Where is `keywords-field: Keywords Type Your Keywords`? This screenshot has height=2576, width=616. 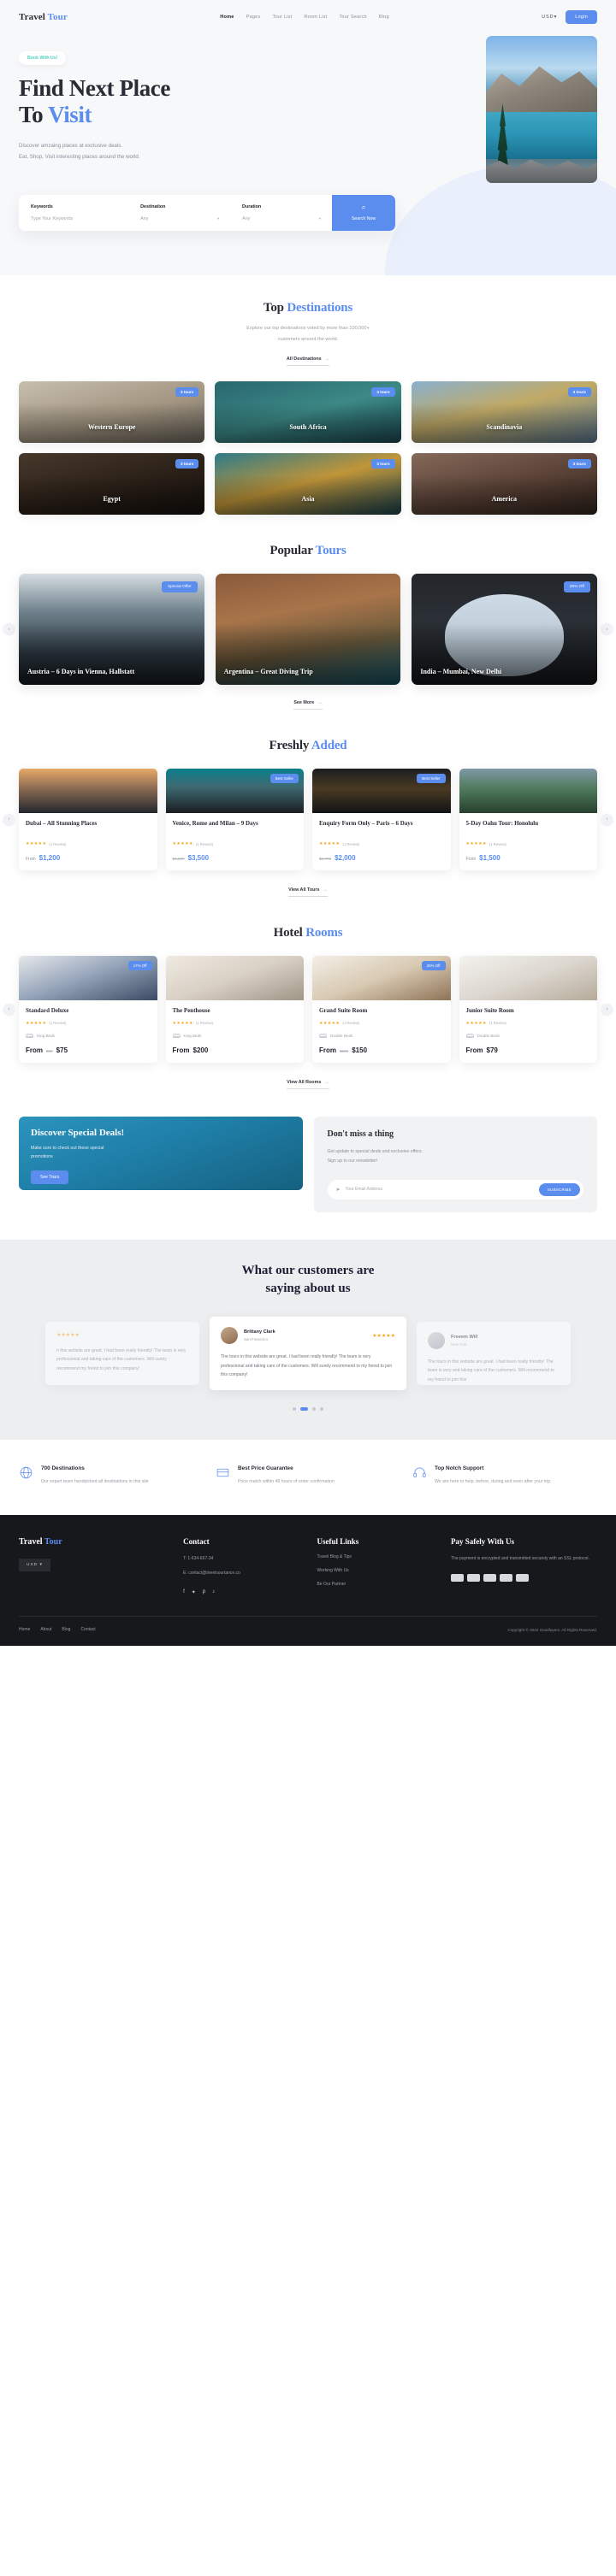 keywords-field: Keywords Type Your Keywords is located at coordinates (73, 213).